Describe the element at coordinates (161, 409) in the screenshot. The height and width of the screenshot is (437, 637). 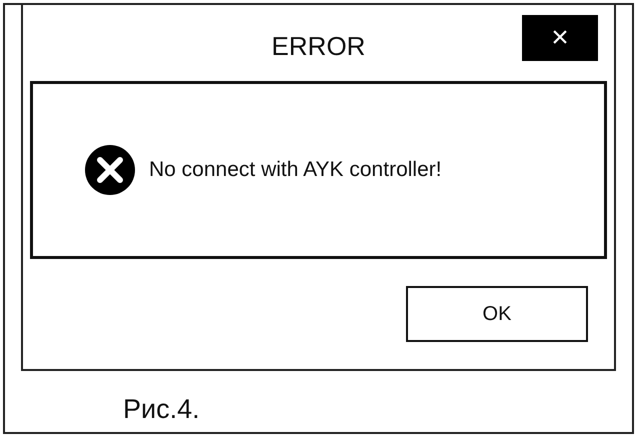
I see `figure-caption: Рис.4.` at that location.